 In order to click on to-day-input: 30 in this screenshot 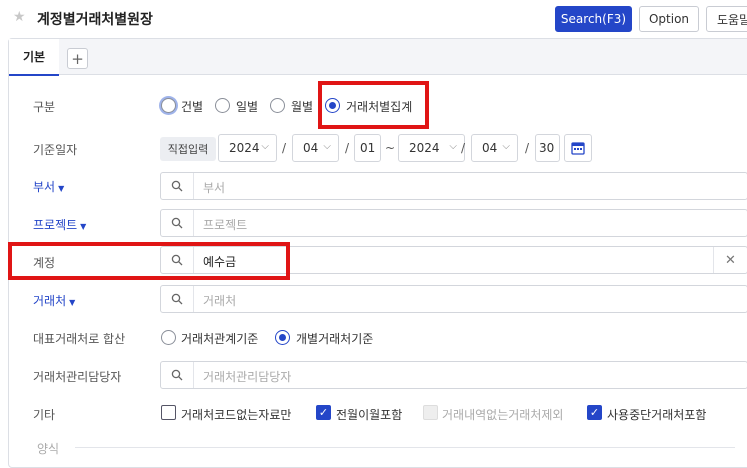, I will do `click(547, 148)`.